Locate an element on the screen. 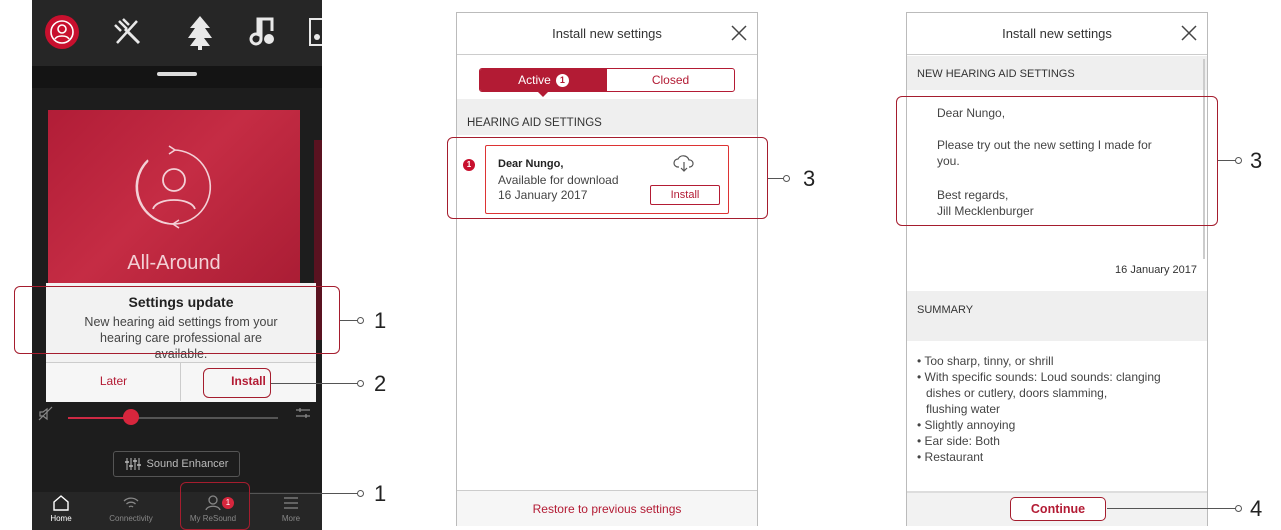 This screenshot has height=530, width=1281. callout-number: 2 is located at coordinates (380, 383).